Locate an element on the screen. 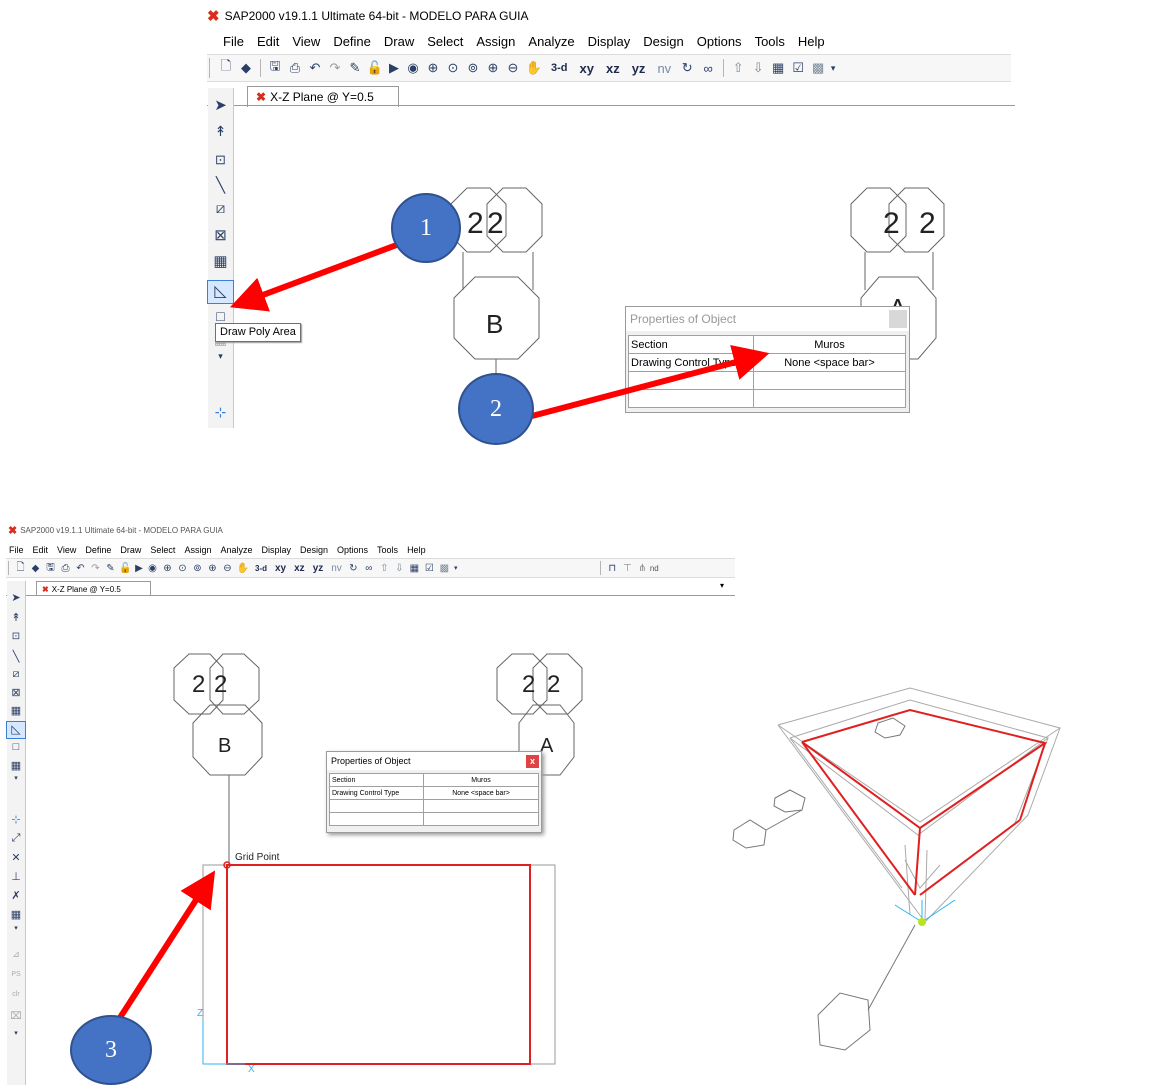 This screenshot has height=1085, width=1160. callout-3: 3 is located at coordinates (111, 1050).